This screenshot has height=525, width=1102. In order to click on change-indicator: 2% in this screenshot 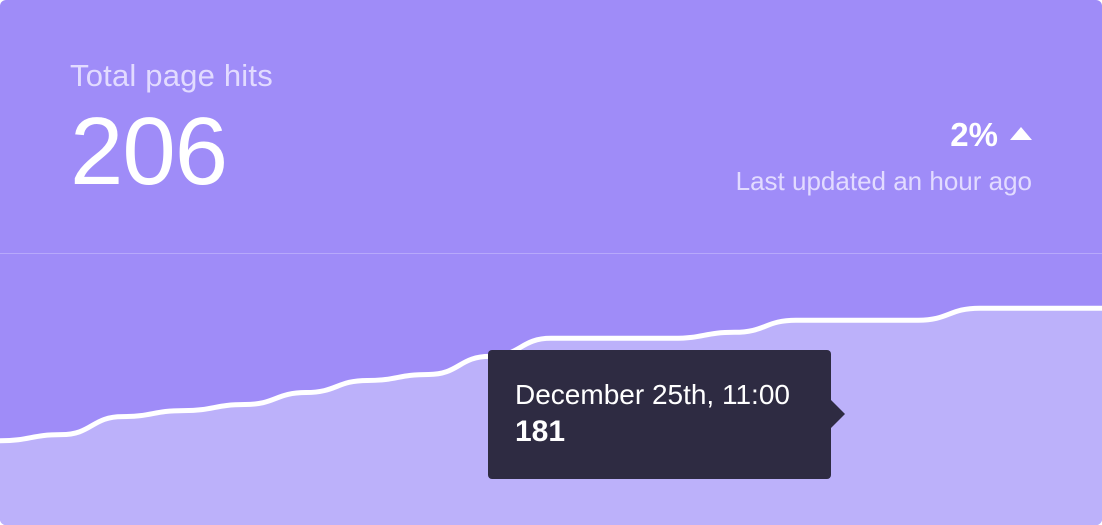, I will do `click(991, 135)`.